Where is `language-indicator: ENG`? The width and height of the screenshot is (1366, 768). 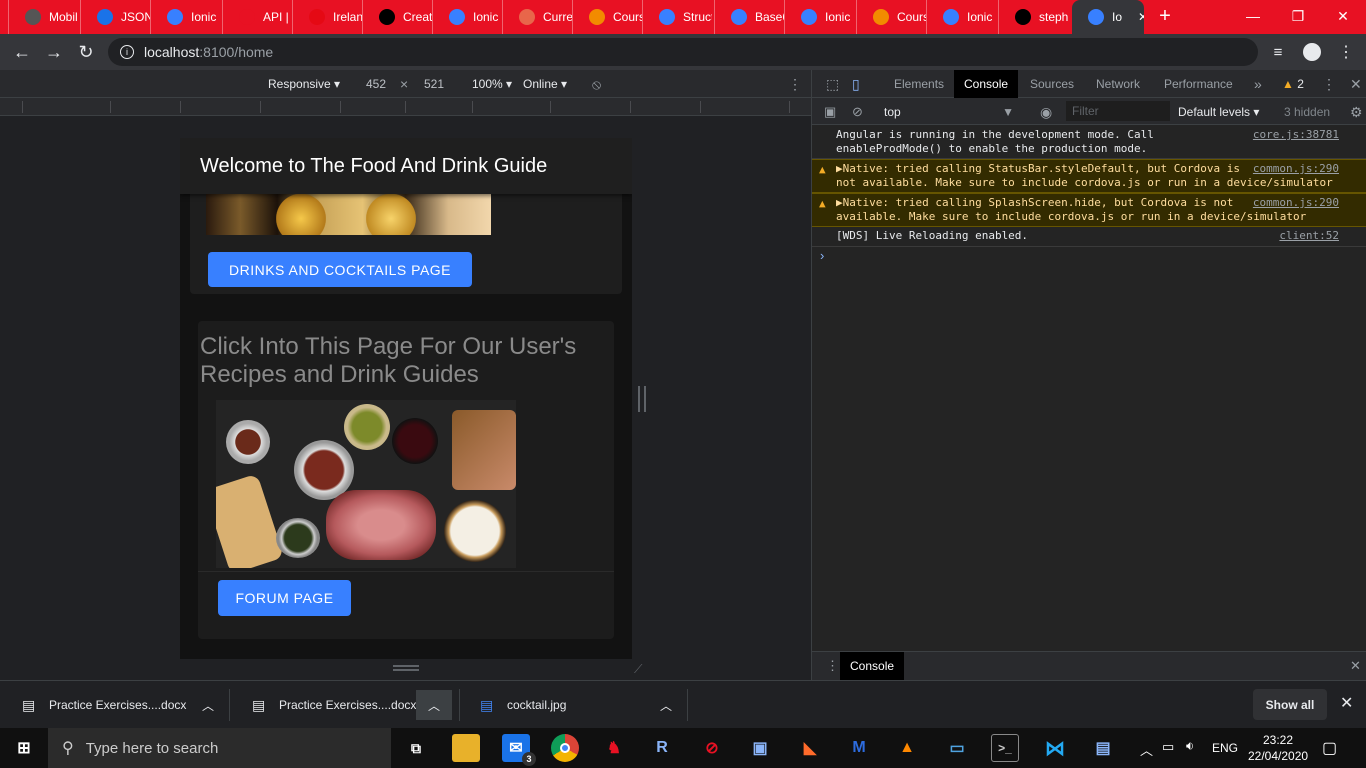
language-indicator: ENG is located at coordinates (1225, 748).